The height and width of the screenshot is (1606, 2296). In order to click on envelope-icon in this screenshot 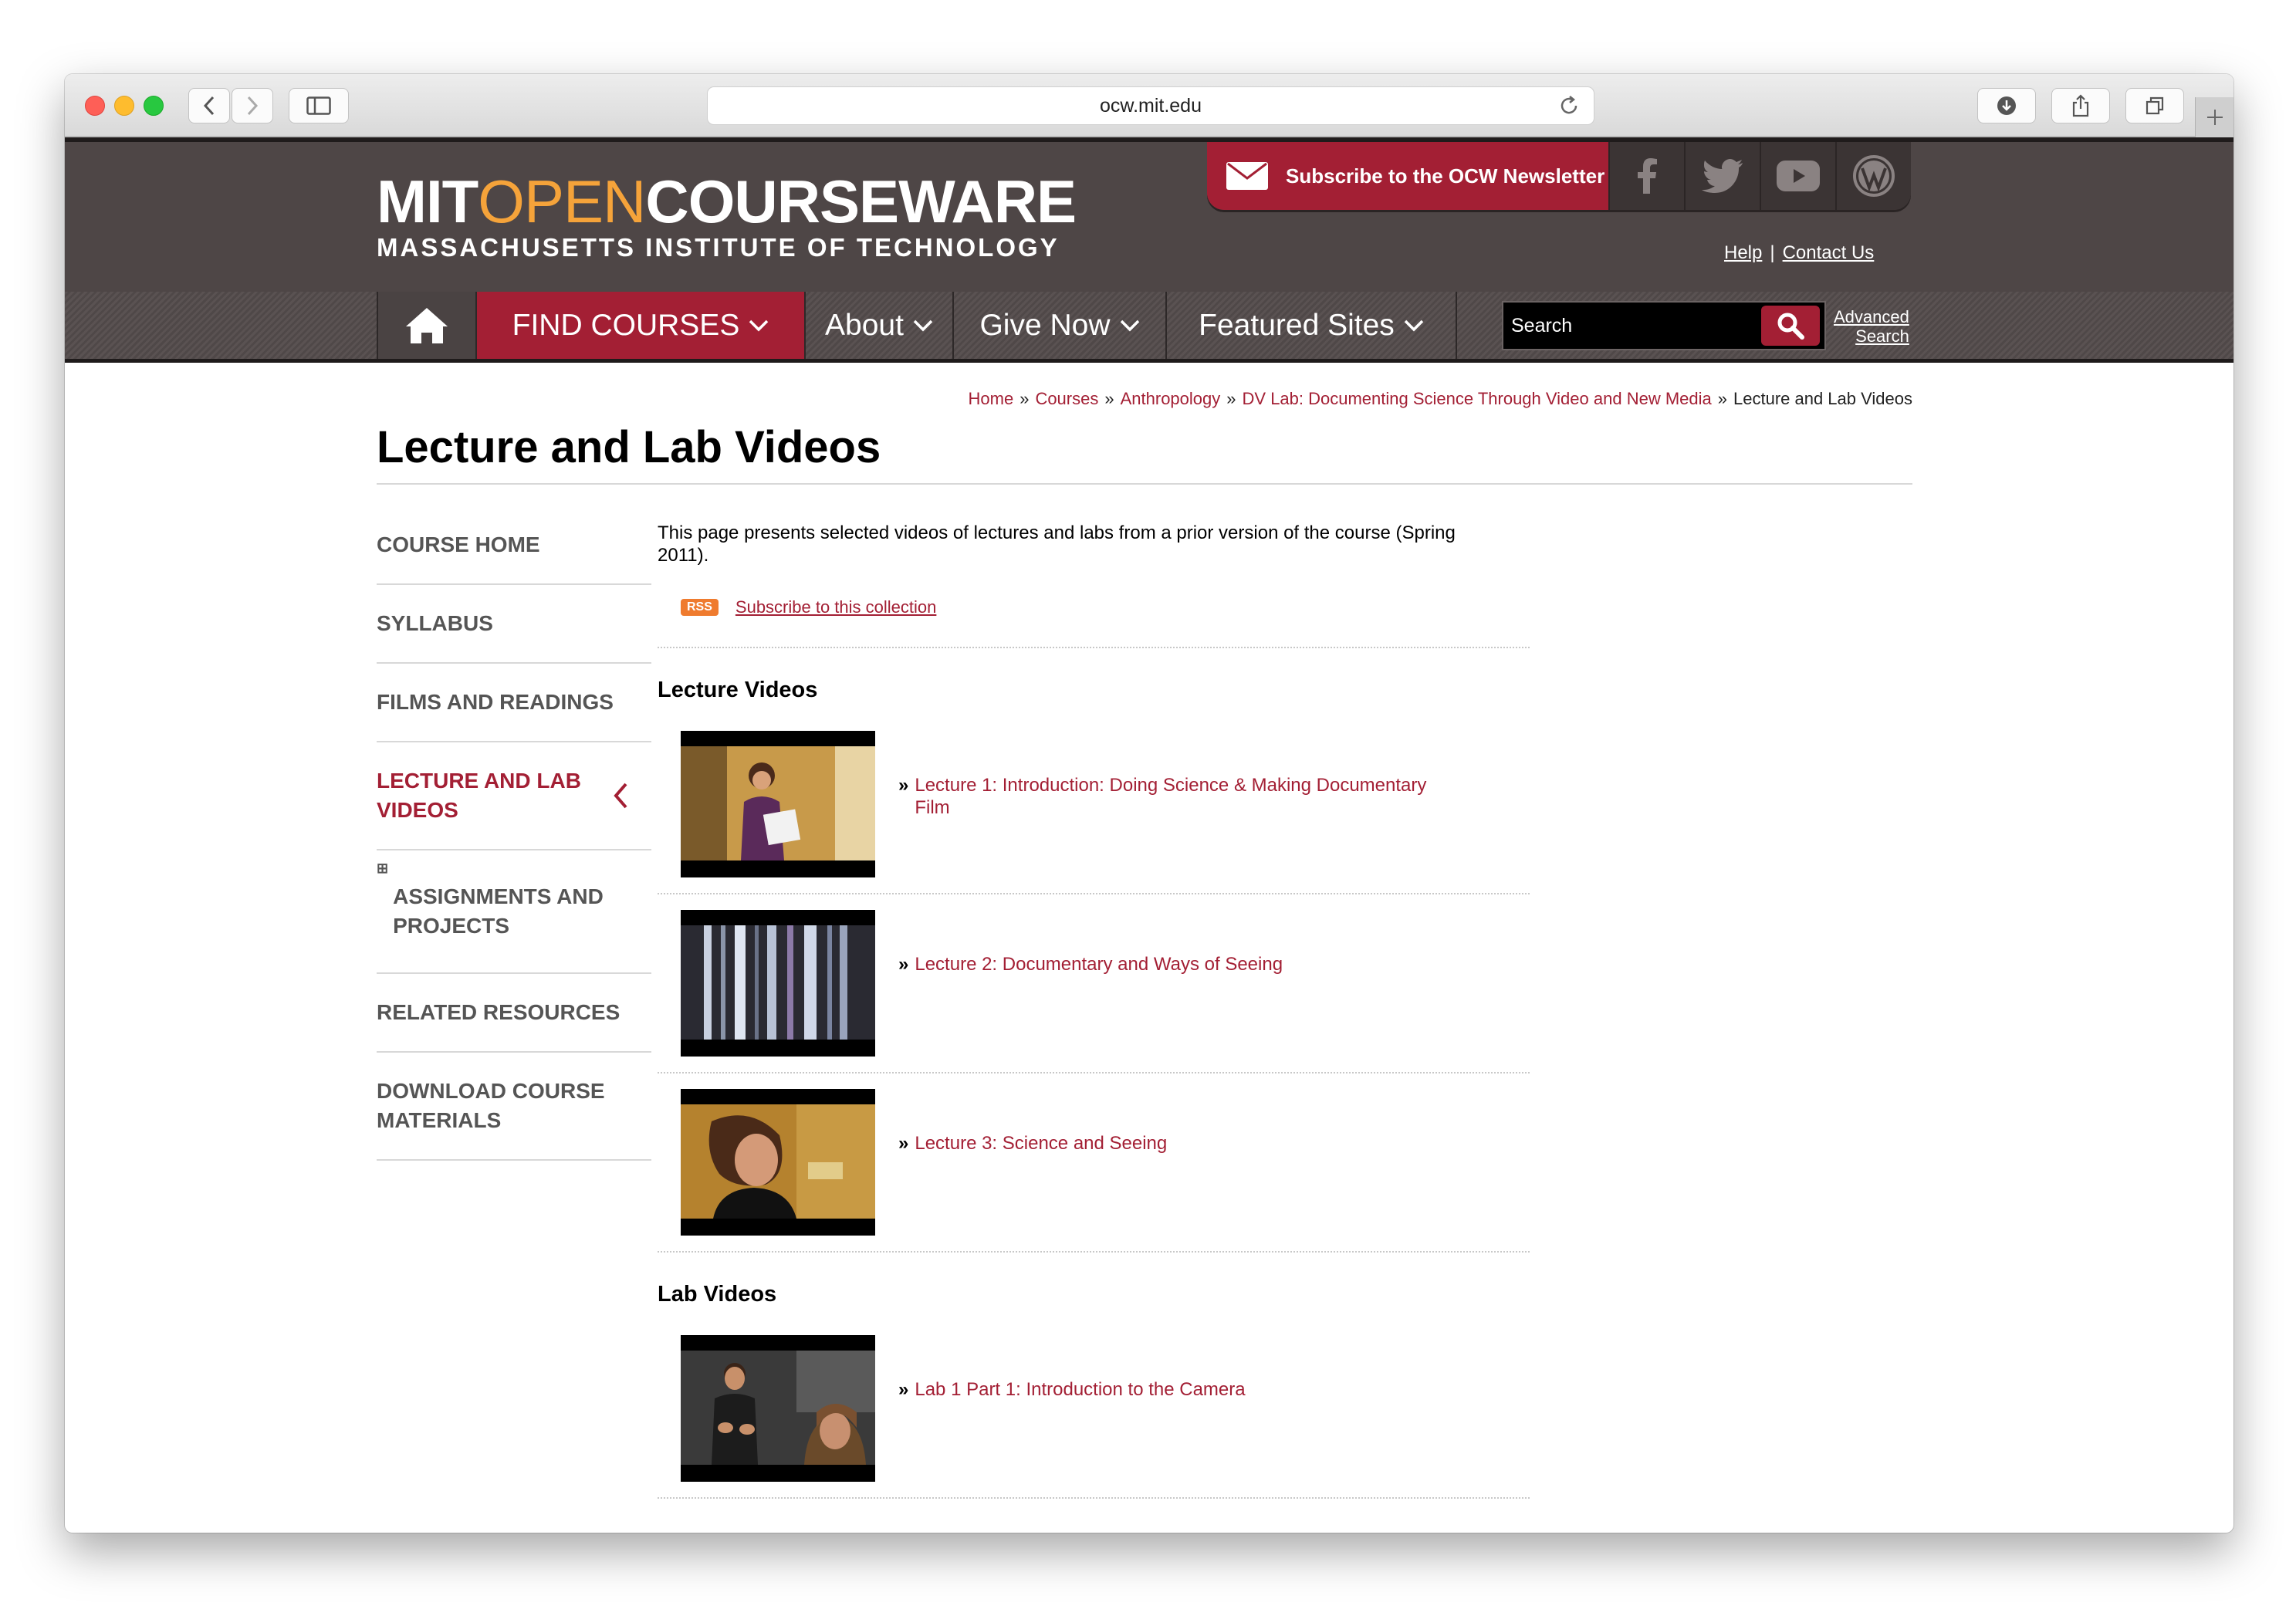, I will do `click(1247, 176)`.